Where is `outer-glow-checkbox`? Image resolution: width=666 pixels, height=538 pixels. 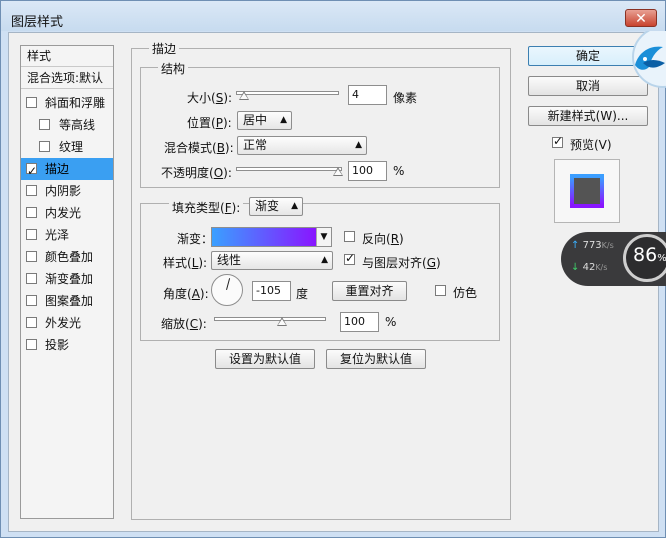 outer-glow-checkbox is located at coordinates (31, 322).